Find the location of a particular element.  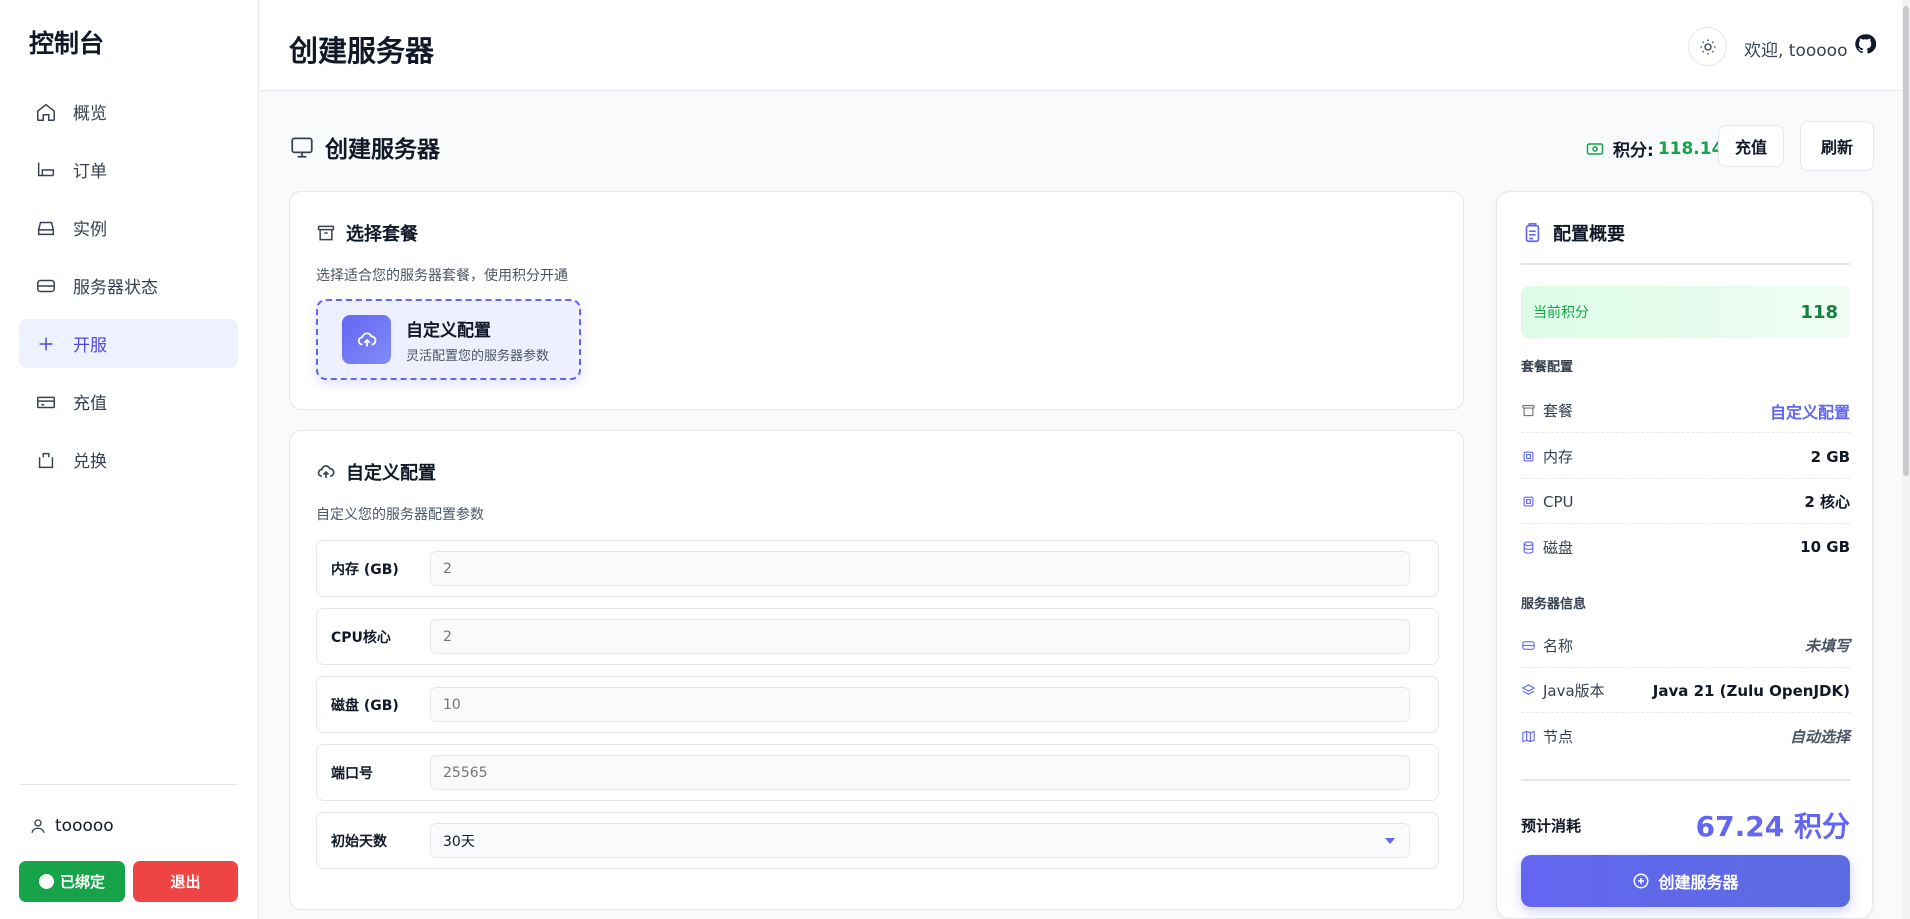

summary-row-memory: 内存 2 GB is located at coordinates (1685, 457).